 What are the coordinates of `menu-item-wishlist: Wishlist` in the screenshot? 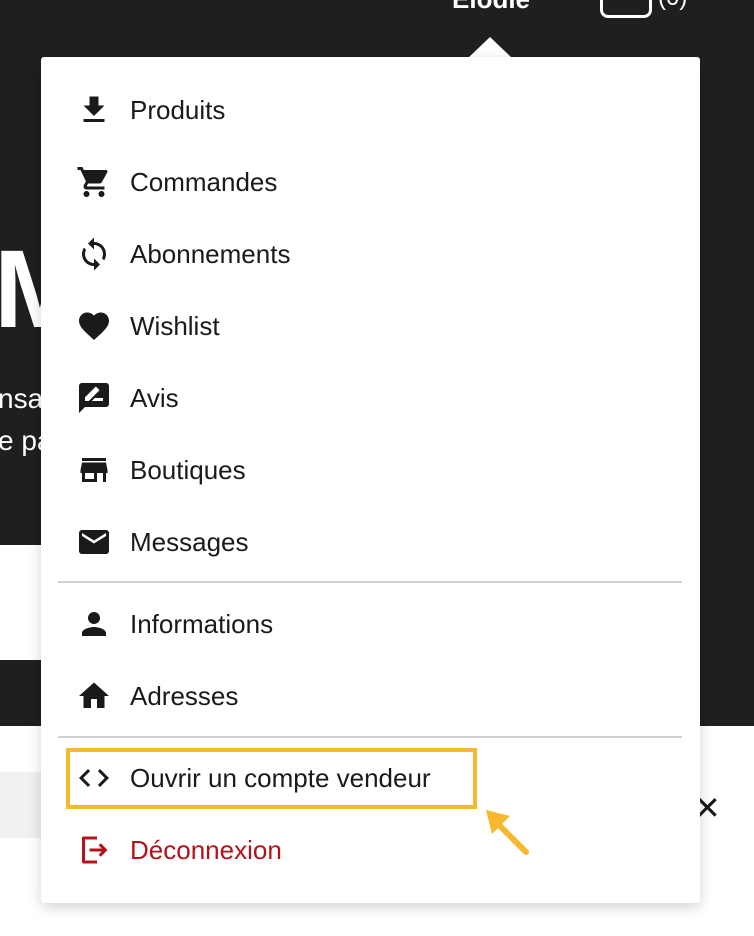 It's located at (147, 326).